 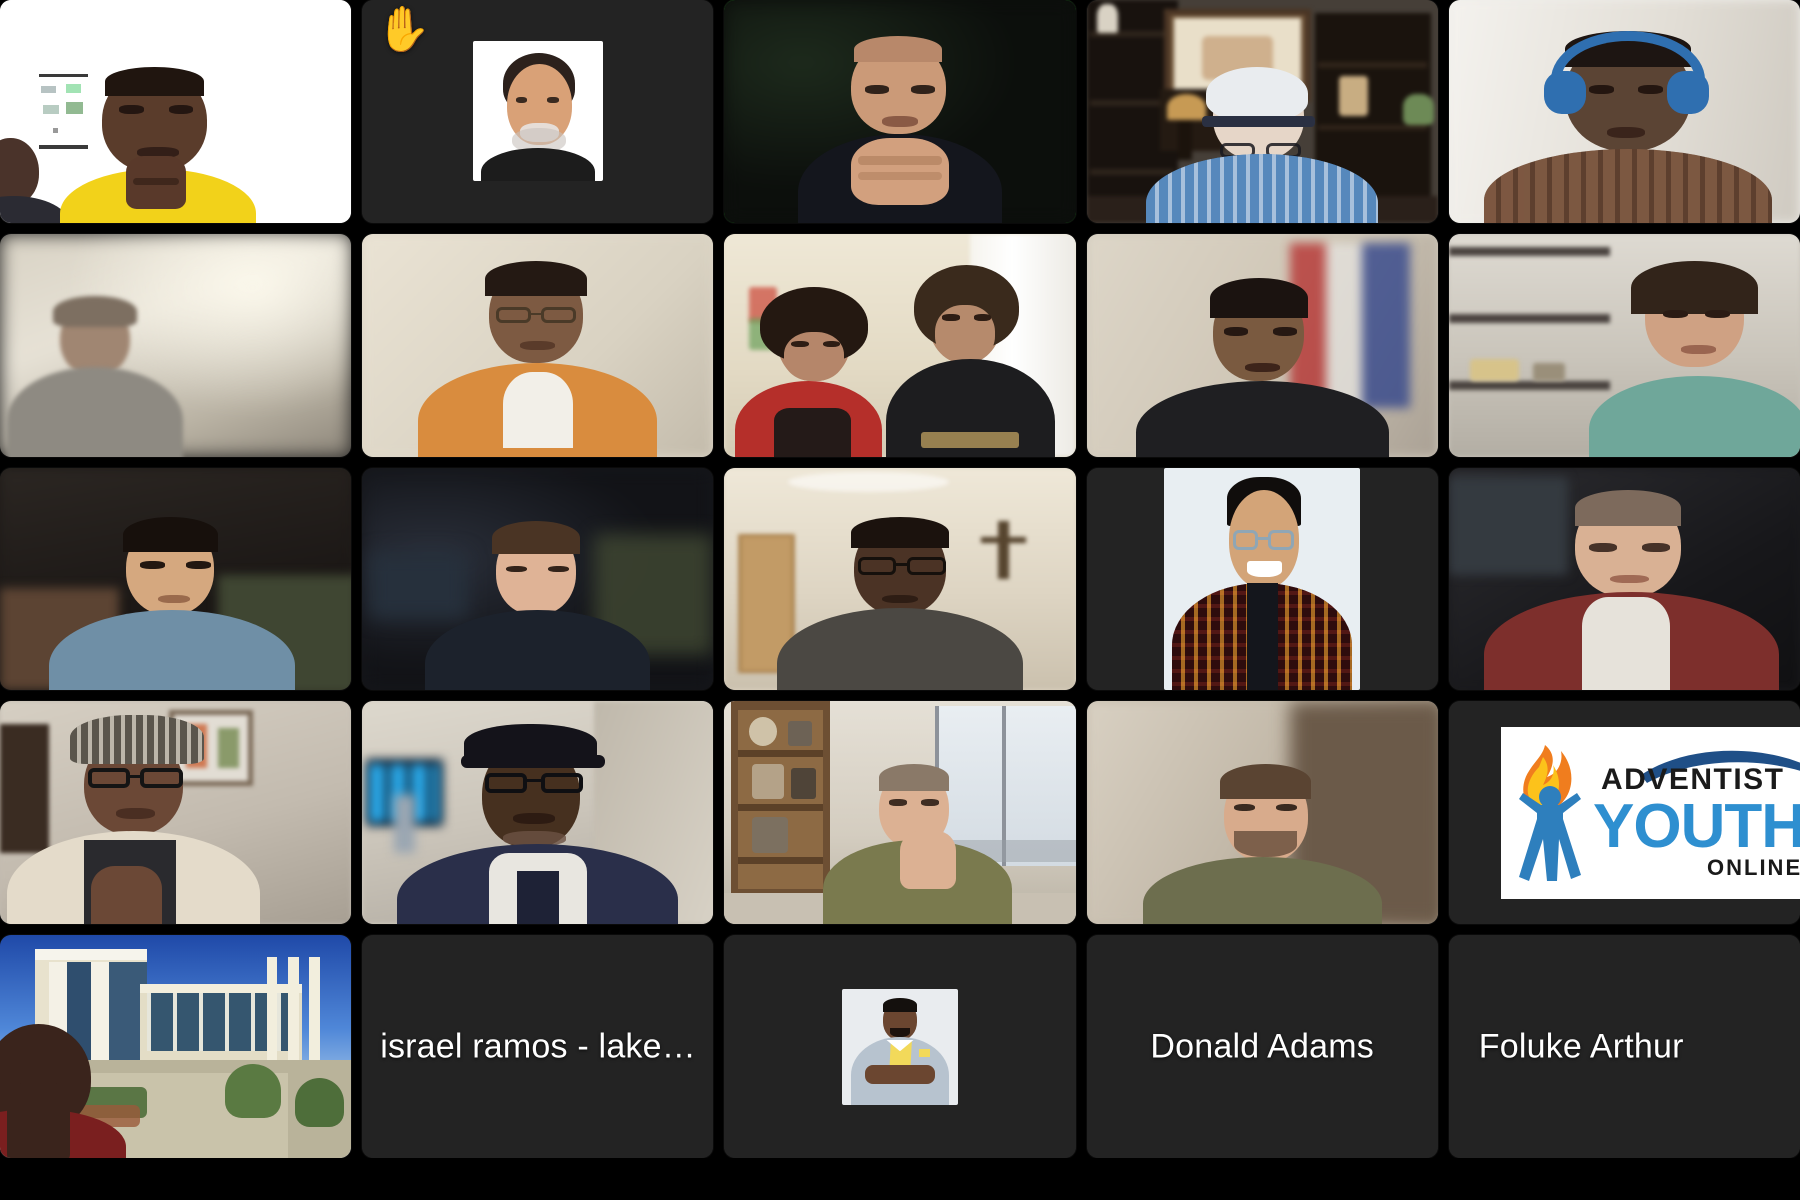 I want to click on participant-tile: ✋, so click(x=538, y=111).